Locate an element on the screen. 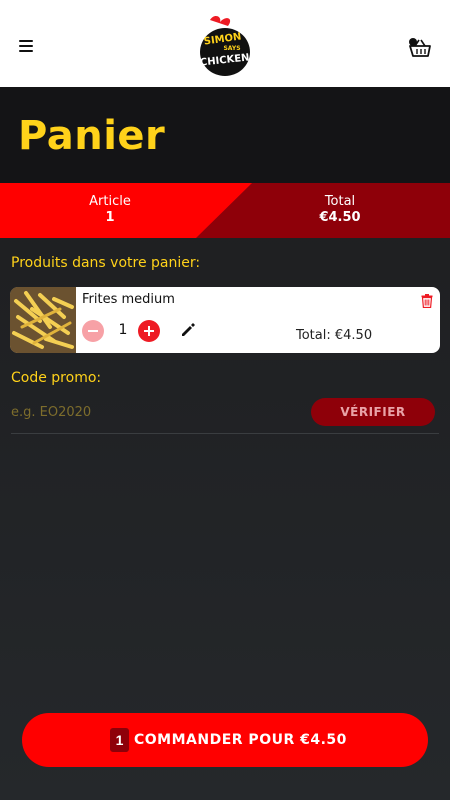 This screenshot has width=450, height=800. fries-photo is located at coordinates (43, 320).